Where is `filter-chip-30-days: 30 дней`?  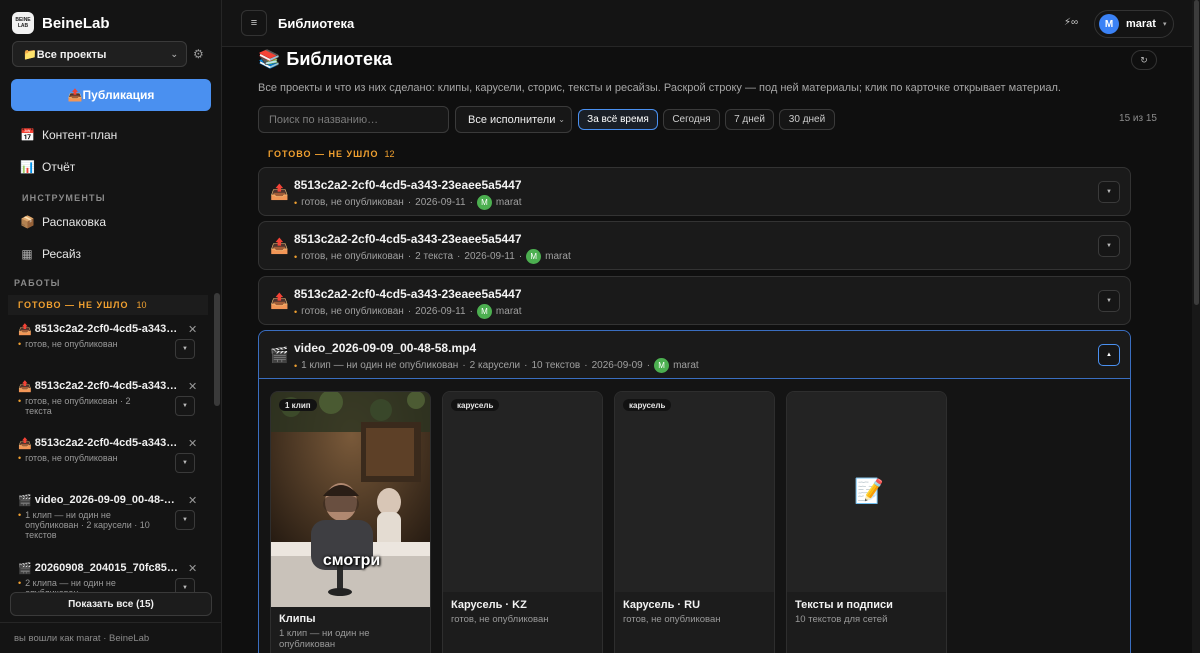 filter-chip-30-days: 30 дней is located at coordinates (807, 119).